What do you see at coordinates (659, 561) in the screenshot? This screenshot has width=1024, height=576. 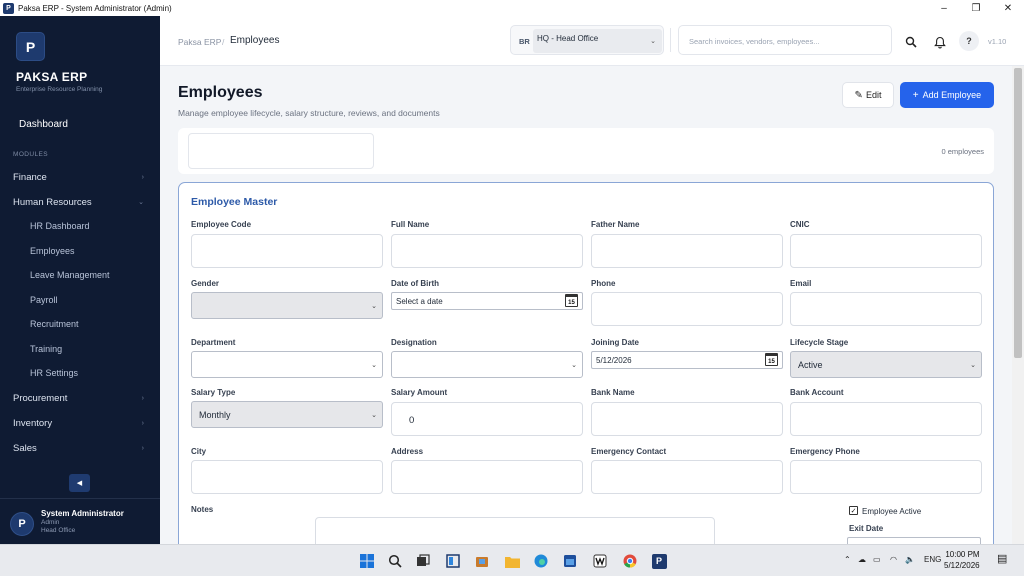 I see `paksa-erp-taskbar-icon: P` at bounding box center [659, 561].